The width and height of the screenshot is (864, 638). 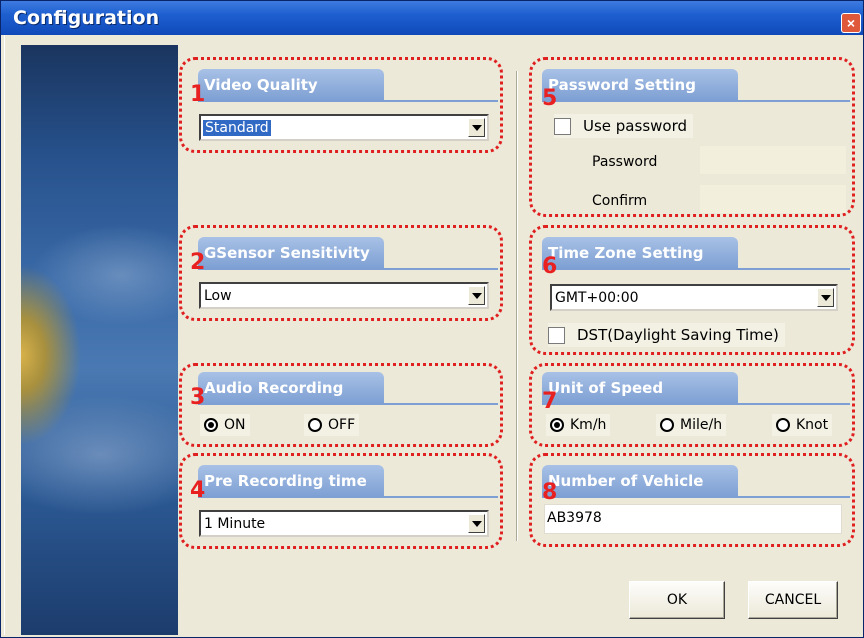 What do you see at coordinates (793, 600) in the screenshot?
I see `cancel-button: CANCEL` at bounding box center [793, 600].